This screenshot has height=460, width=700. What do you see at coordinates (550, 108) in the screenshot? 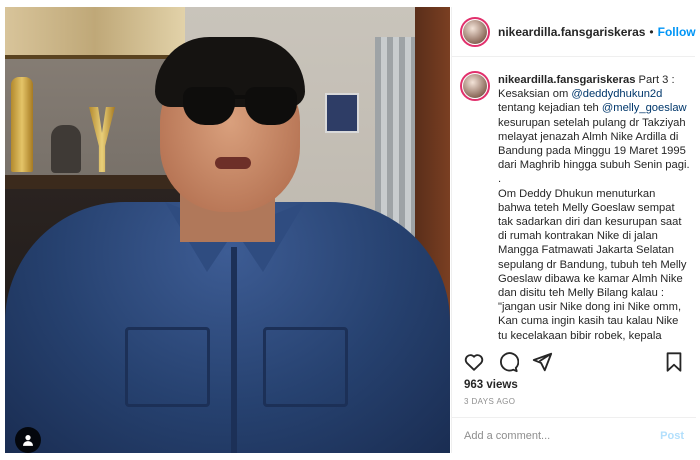
I see `caption-line3: tentang kejadian teh` at bounding box center [550, 108].